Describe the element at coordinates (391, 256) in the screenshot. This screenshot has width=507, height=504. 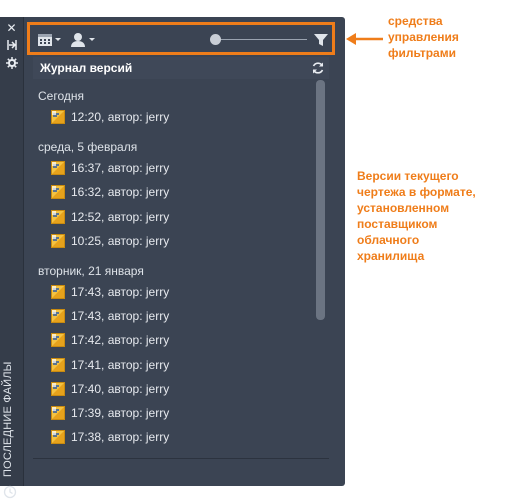
I see `annotation-line: хранилища` at that location.